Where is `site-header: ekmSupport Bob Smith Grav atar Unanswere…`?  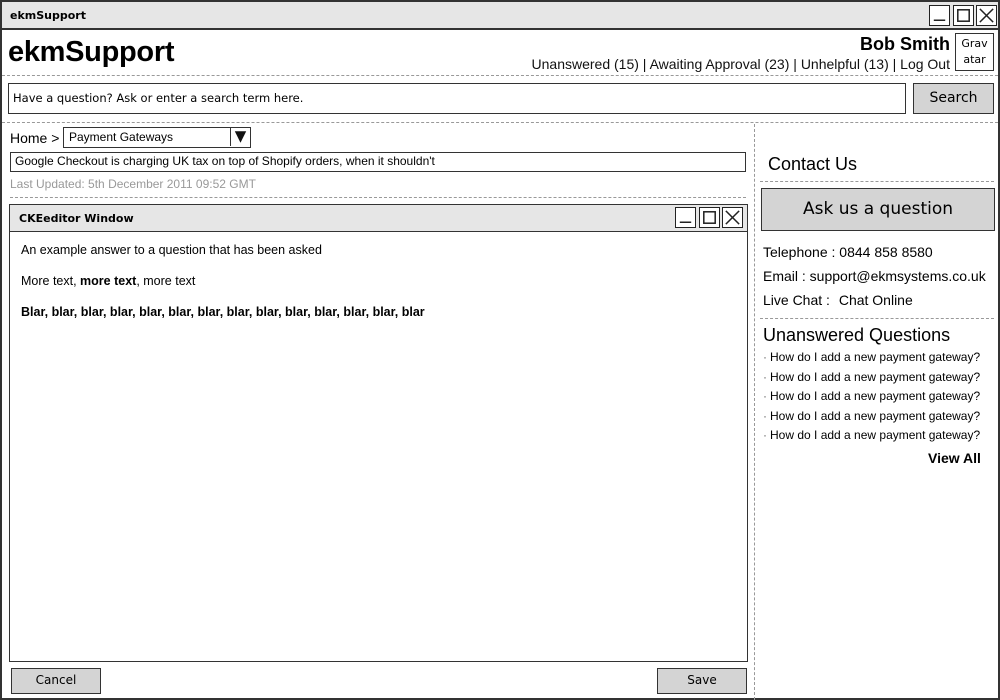 site-header: ekmSupport Bob Smith Grav atar Unanswere… is located at coordinates (500, 53).